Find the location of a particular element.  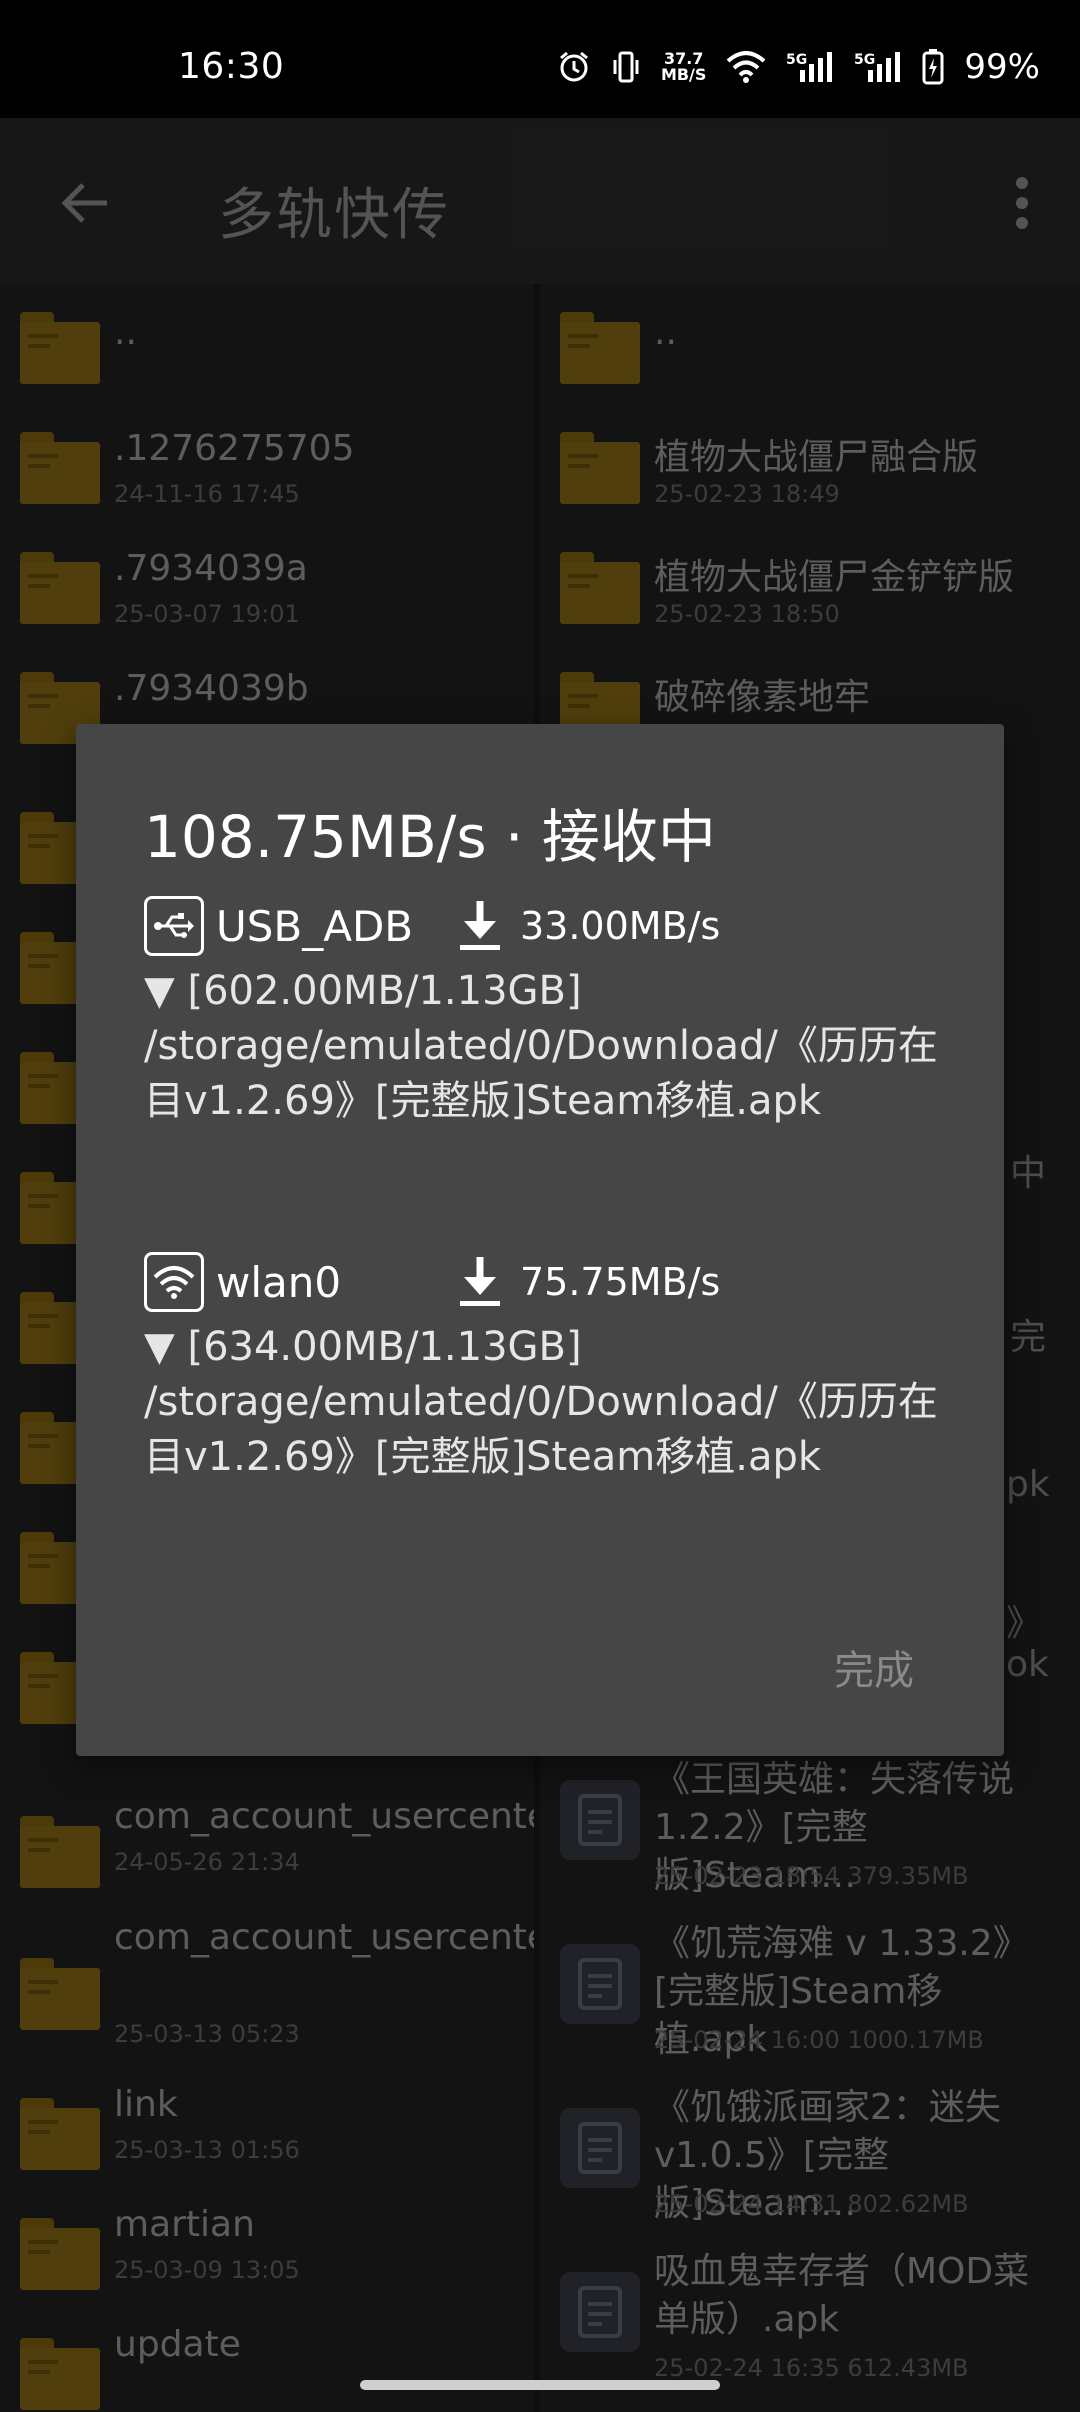

channel-name: wlan0 is located at coordinates (279, 1282).